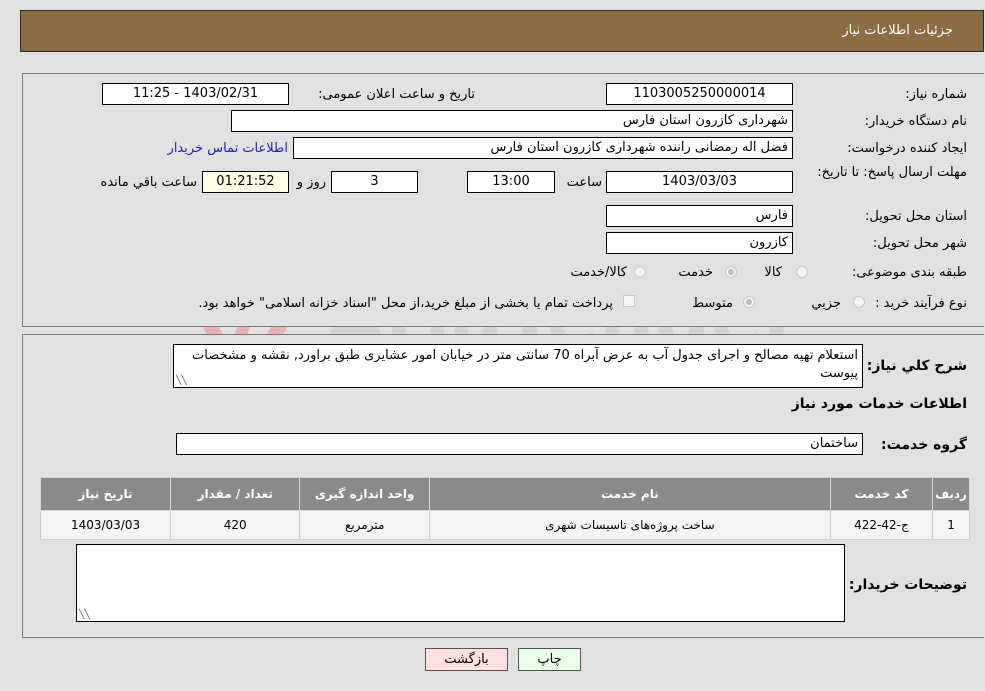 The width and height of the screenshot is (985, 691). Describe the element at coordinates (235, 494) in the screenshot. I see `col-quantity: تعداد / مقدار` at that location.